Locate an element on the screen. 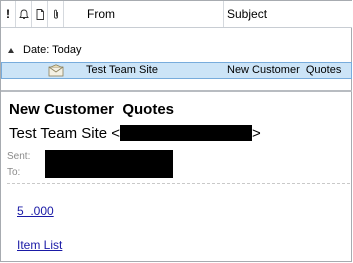 The image size is (353, 263). importance-column: ! is located at coordinates (8, 14).